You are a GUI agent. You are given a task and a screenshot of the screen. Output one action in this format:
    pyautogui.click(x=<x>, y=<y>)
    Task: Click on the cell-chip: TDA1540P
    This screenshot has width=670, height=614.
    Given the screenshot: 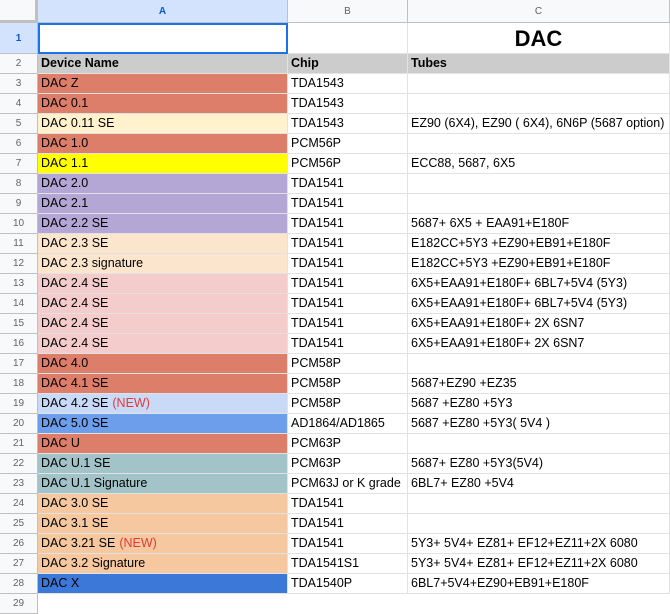 What is the action you would take?
    pyautogui.click(x=348, y=584)
    